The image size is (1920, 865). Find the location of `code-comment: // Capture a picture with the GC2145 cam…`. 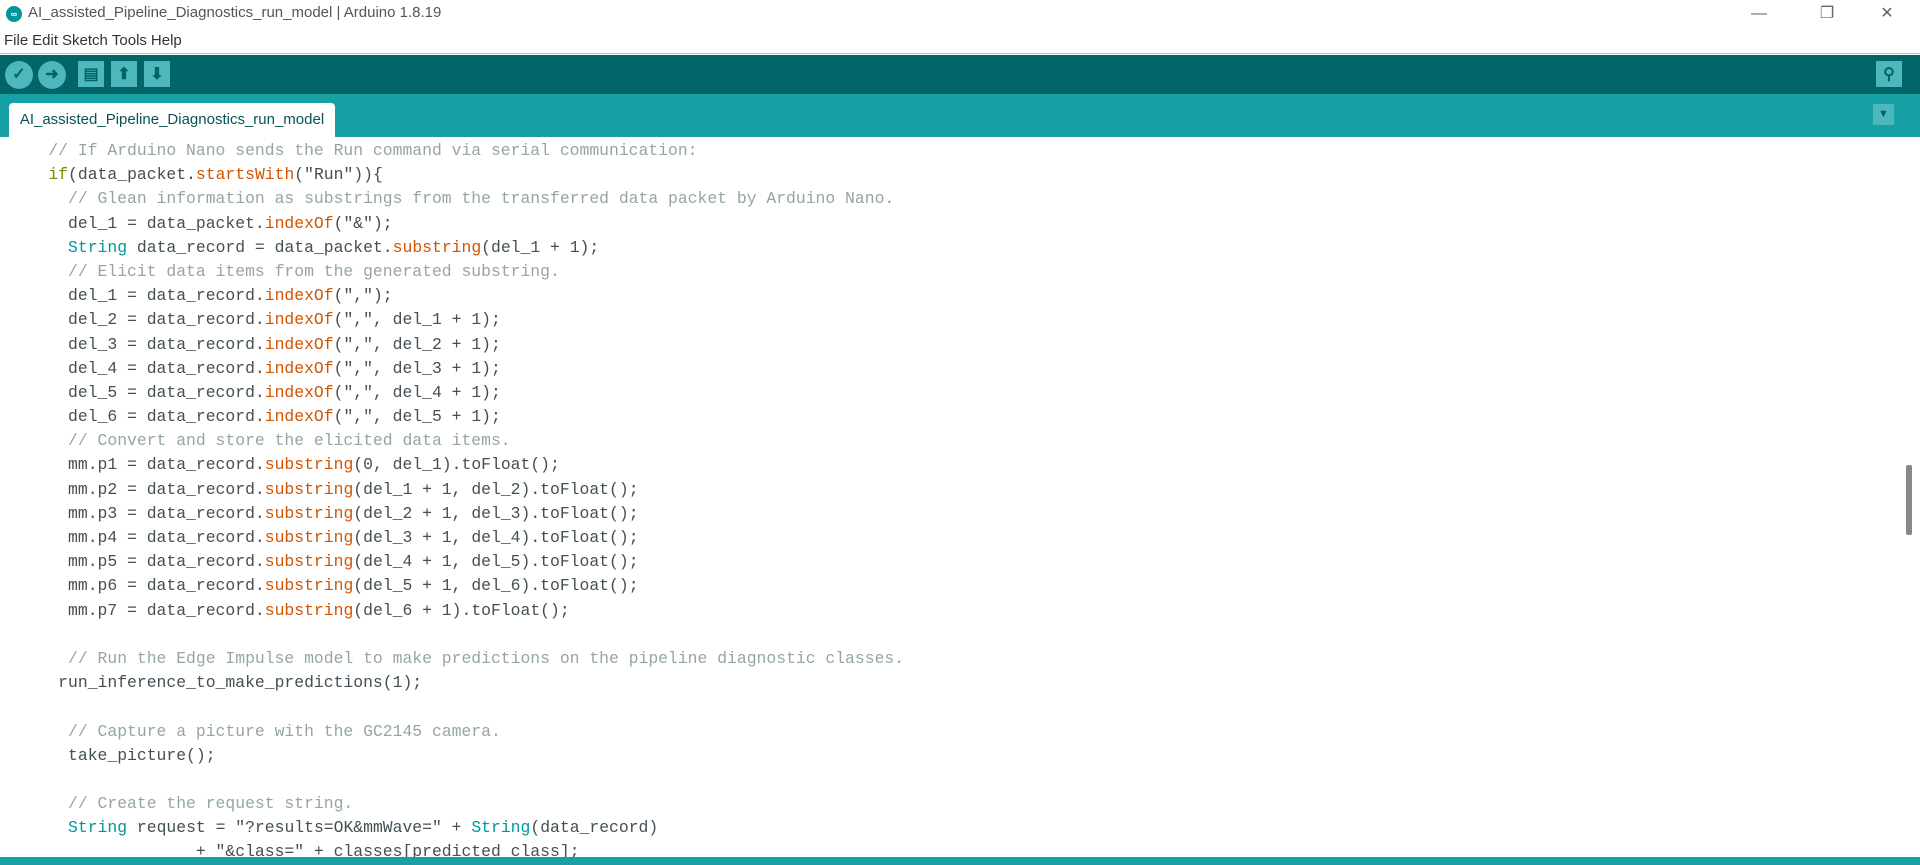

code-comment: // Capture a picture with the GC2145 cam… is located at coordinates (255, 731).